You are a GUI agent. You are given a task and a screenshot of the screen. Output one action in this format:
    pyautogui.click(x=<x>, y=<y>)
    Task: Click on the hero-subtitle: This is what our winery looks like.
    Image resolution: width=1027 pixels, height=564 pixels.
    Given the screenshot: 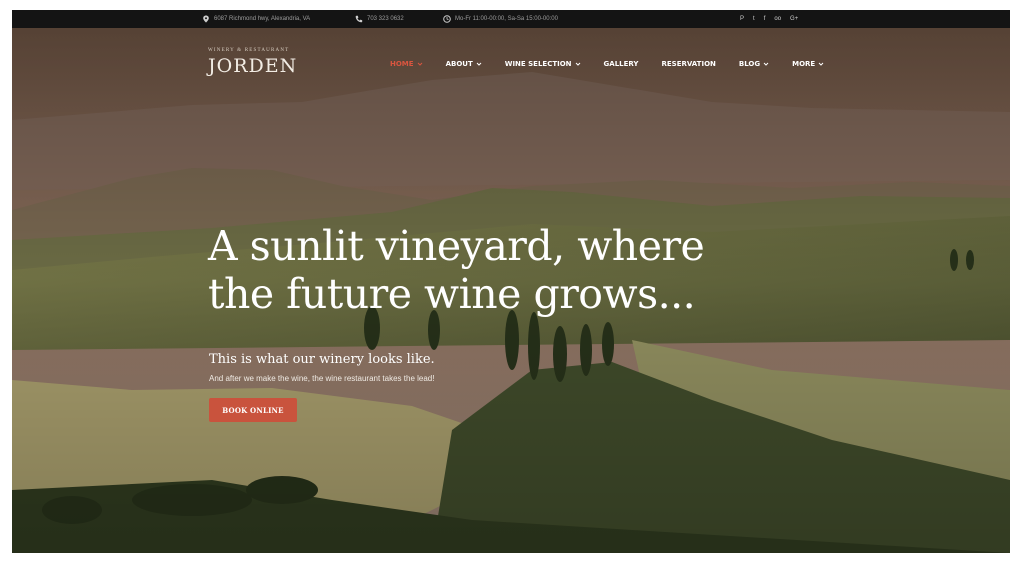 What is the action you would take?
    pyautogui.click(x=322, y=359)
    